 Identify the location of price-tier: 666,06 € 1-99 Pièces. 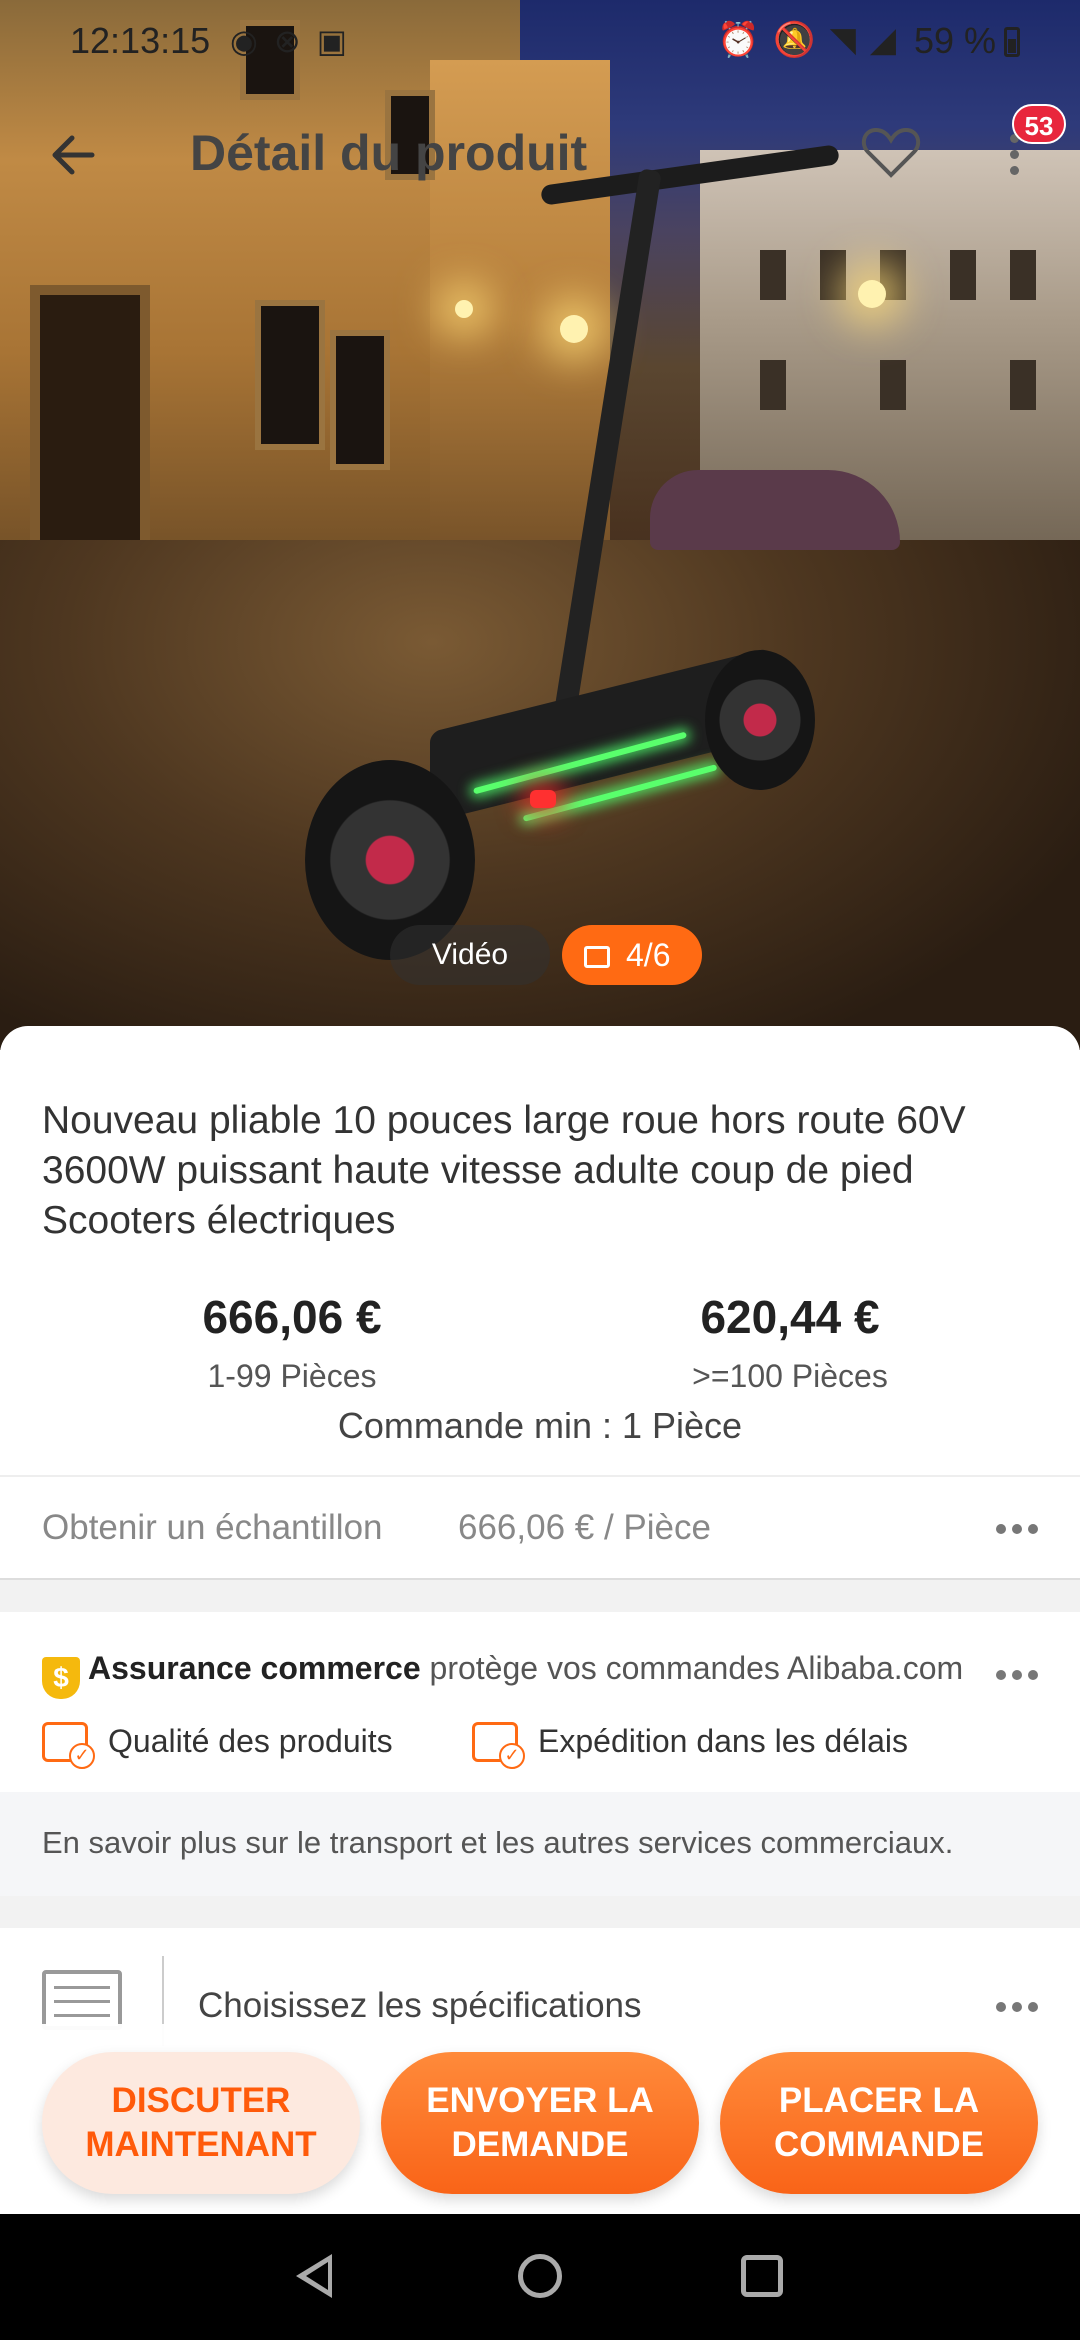
(292, 1342).